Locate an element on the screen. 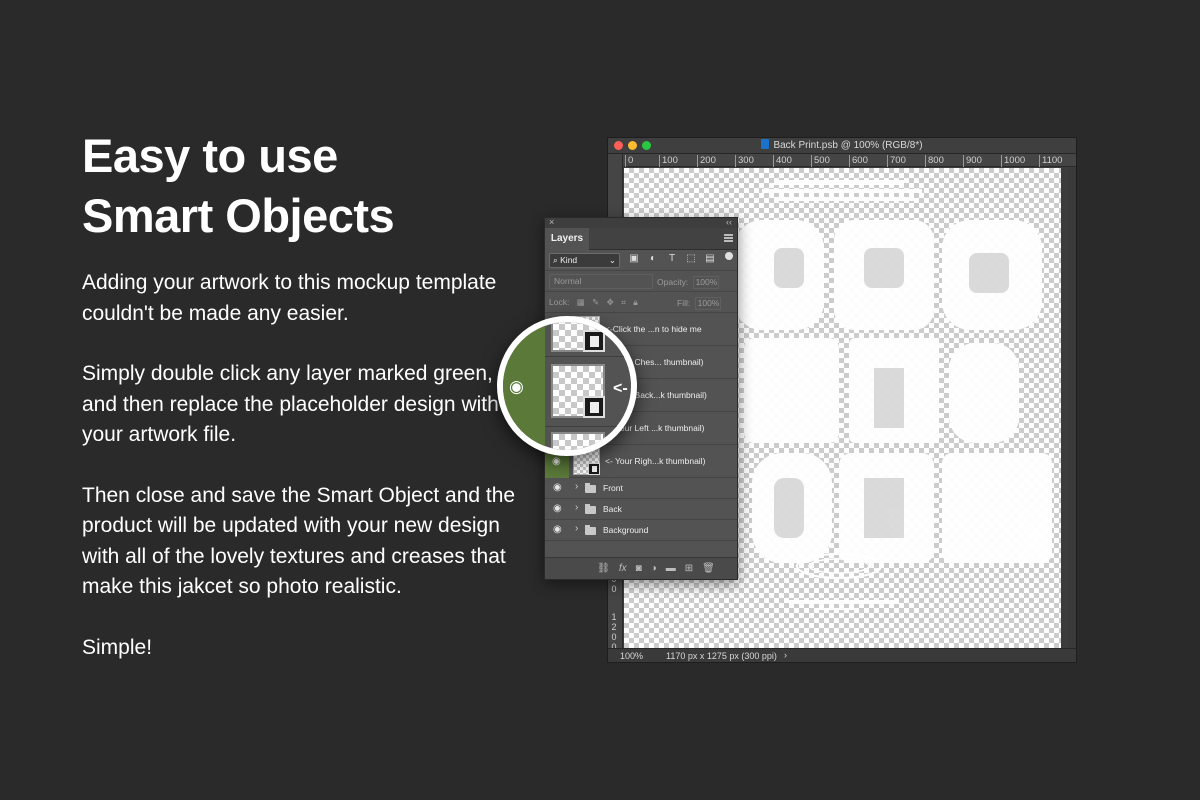  ruler-tick-label: 700 is located at coordinates (896, 161).